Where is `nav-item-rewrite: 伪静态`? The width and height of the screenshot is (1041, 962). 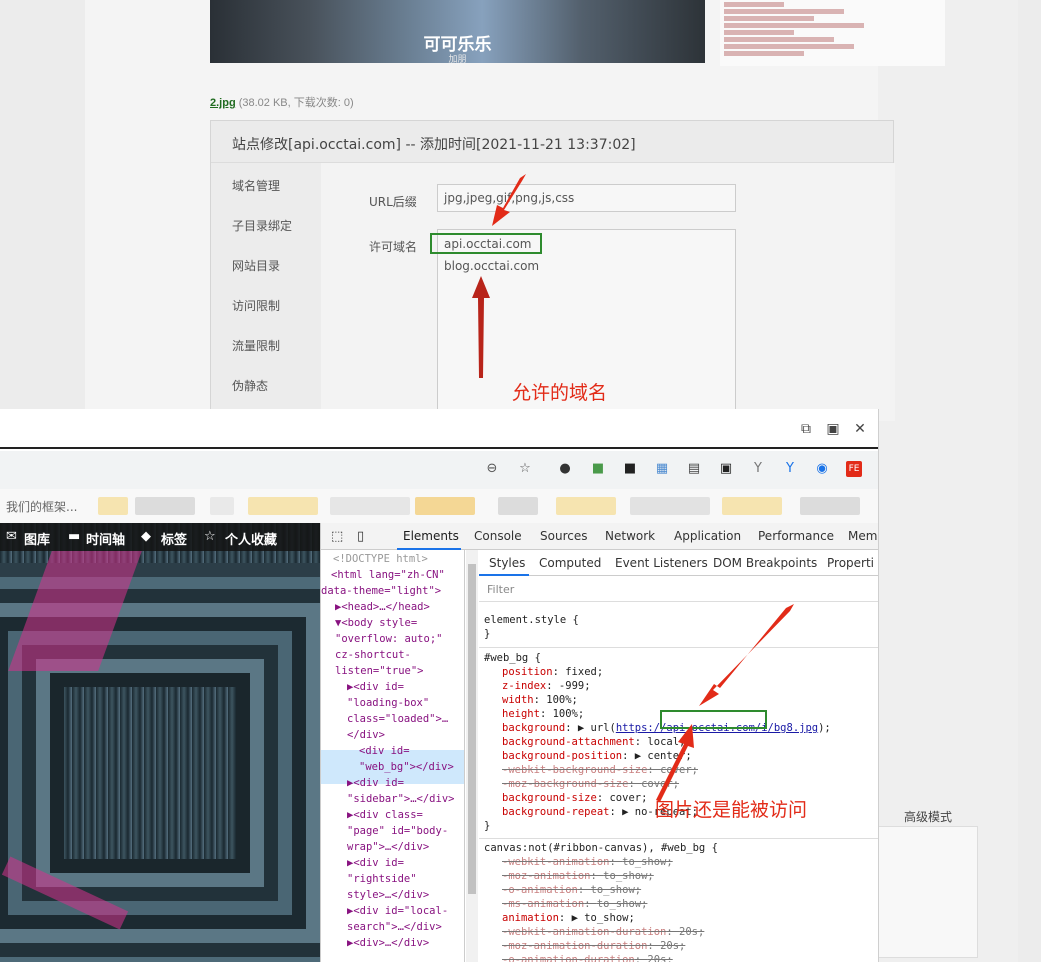 nav-item-rewrite: 伪静态 is located at coordinates (250, 385).